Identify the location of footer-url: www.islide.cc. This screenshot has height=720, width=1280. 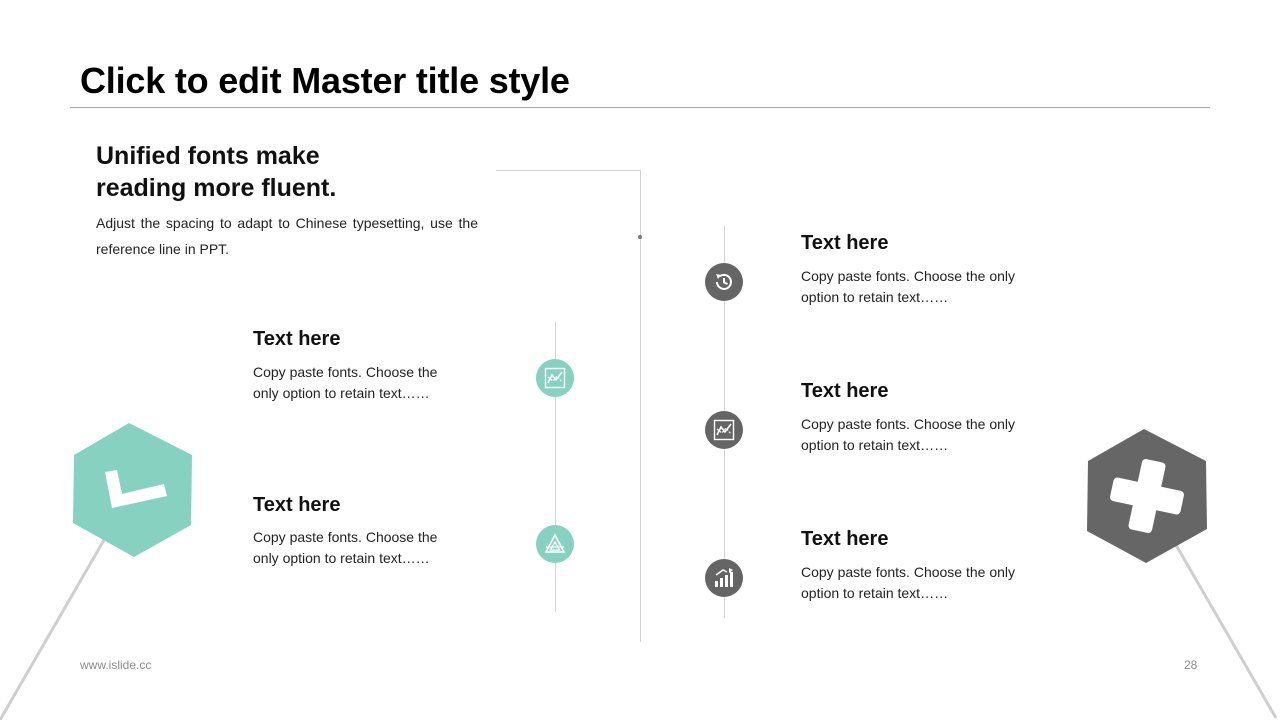
(115, 665).